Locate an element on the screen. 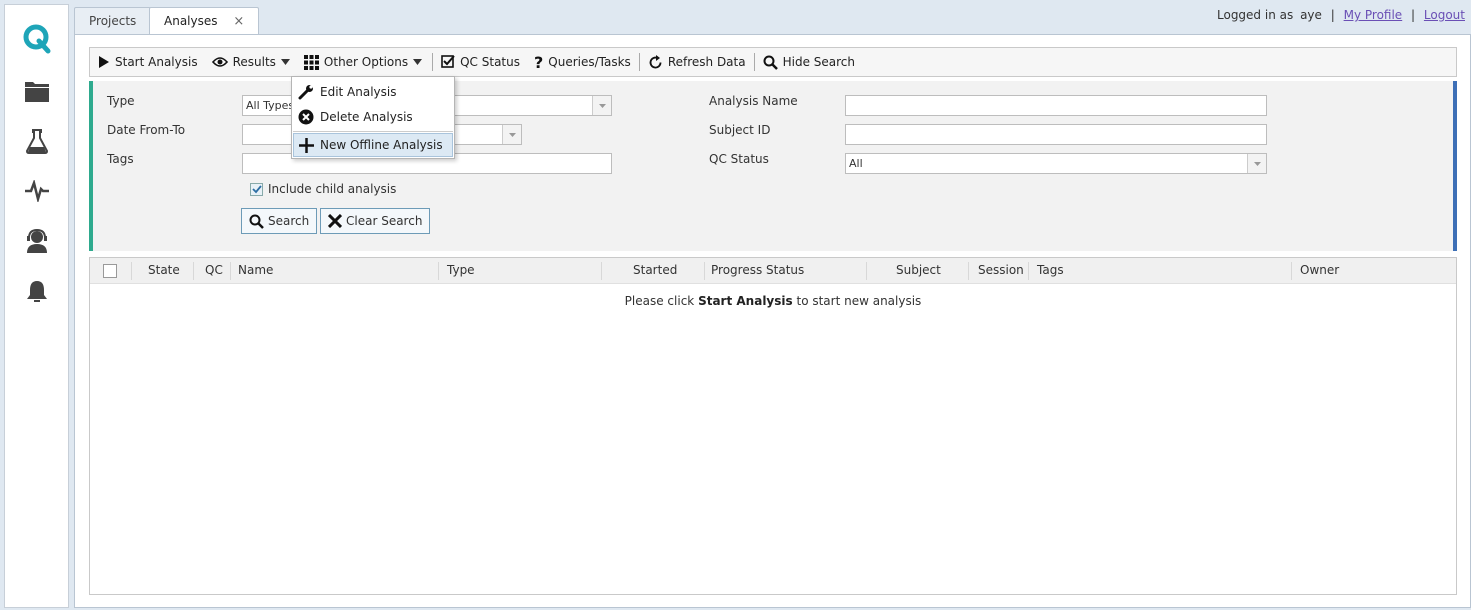 The height and width of the screenshot is (610, 1471). toolbar: Start Analysis Results Other Options QC is located at coordinates (773, 62).